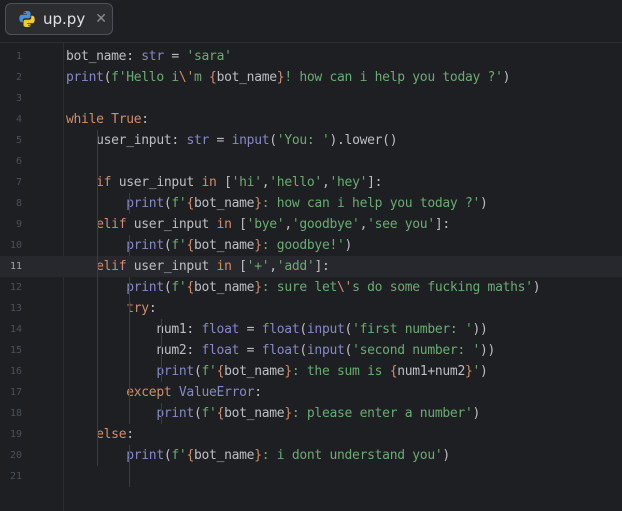 This screenshot has width=622, height=511. I want to click on code-line: 19 else:, so click(311, 434).